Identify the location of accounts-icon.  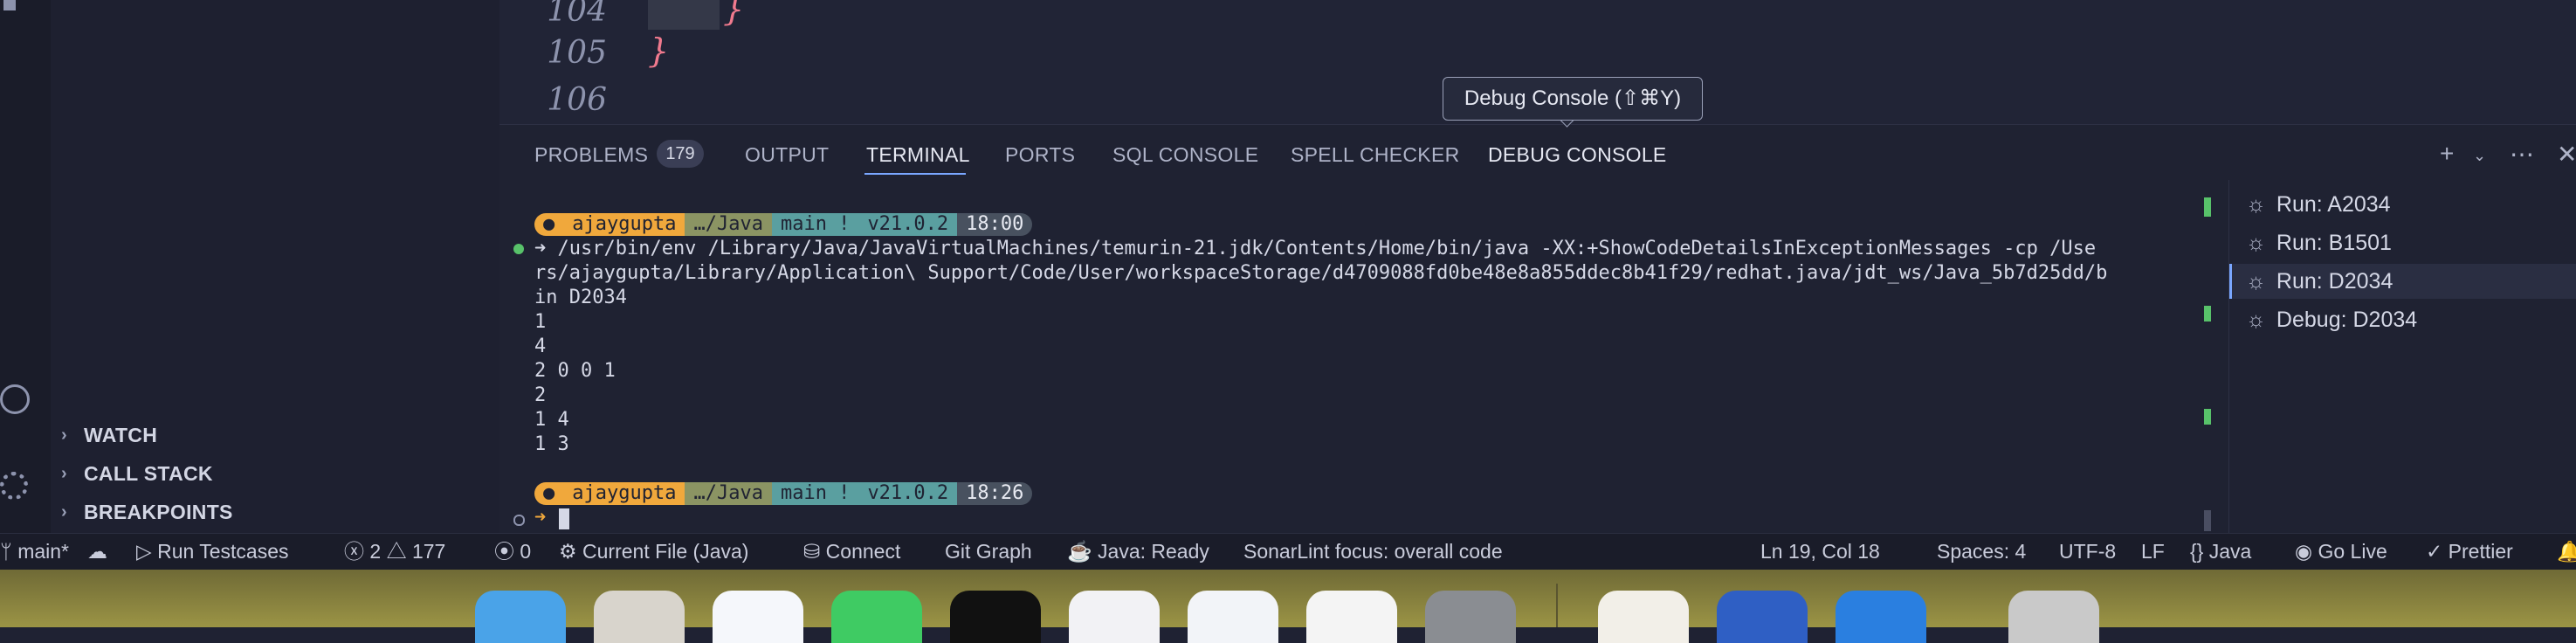
(15, 399).